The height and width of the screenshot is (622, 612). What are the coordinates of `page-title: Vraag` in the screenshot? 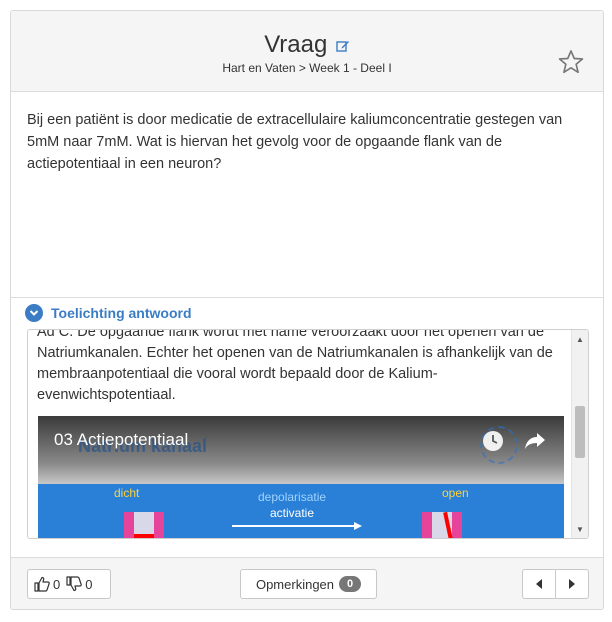 It's located at (296, 44).